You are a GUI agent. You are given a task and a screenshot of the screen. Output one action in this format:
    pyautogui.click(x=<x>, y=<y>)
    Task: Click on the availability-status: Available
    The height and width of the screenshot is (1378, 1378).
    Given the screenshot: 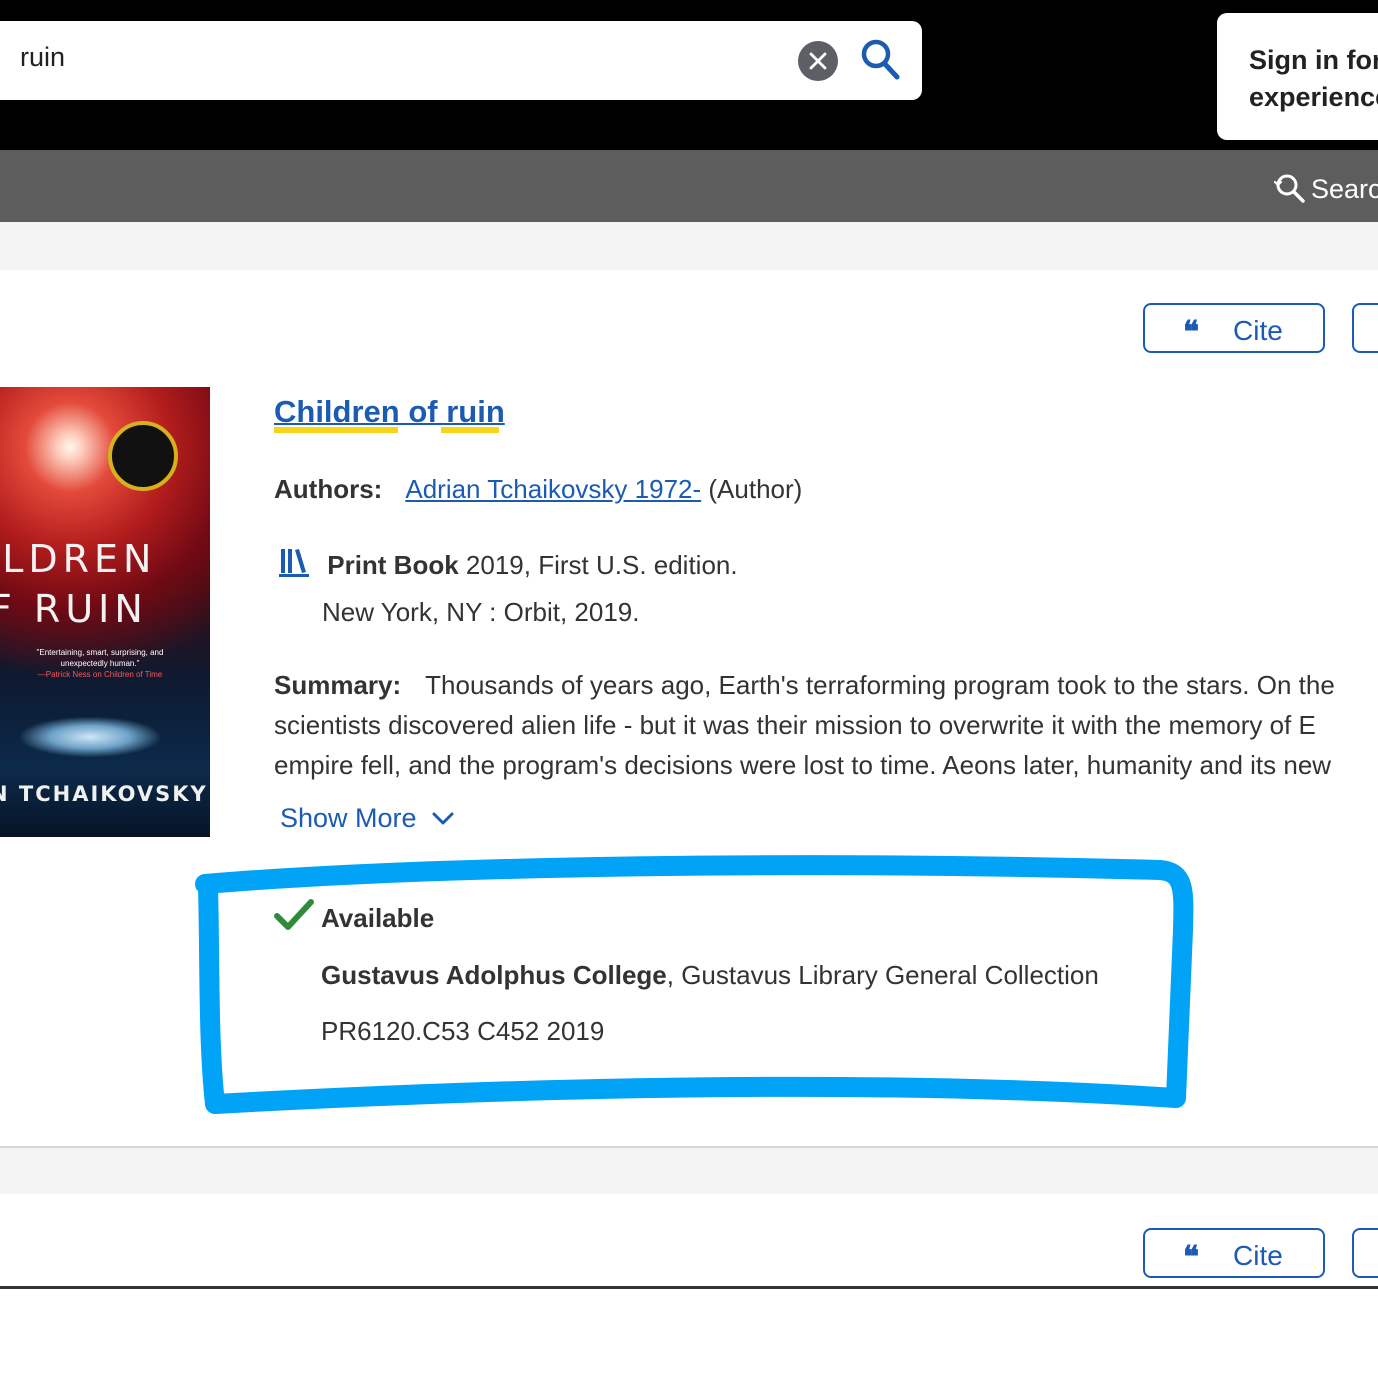 What is the action you would take?
    pyautogui.click(x=378, y=918)
    